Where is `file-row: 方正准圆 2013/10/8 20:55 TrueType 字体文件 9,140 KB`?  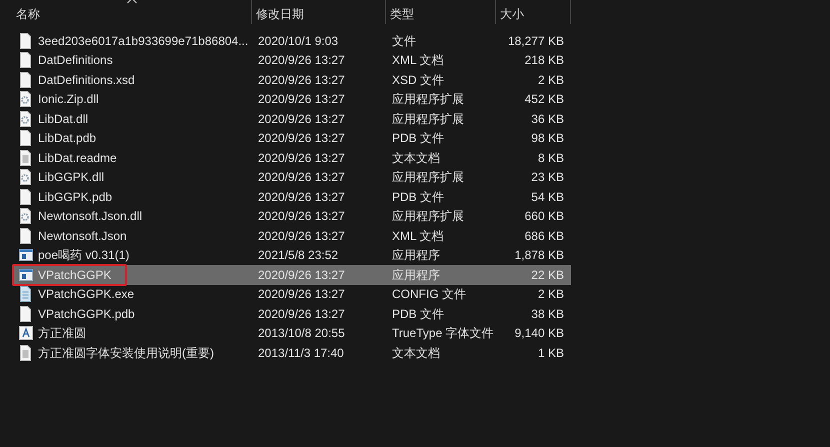 file-row: 方正准圆 2013/10/8 20:55 TrueType 字体文件 9,140 KB is located at coordinates (291, 333).